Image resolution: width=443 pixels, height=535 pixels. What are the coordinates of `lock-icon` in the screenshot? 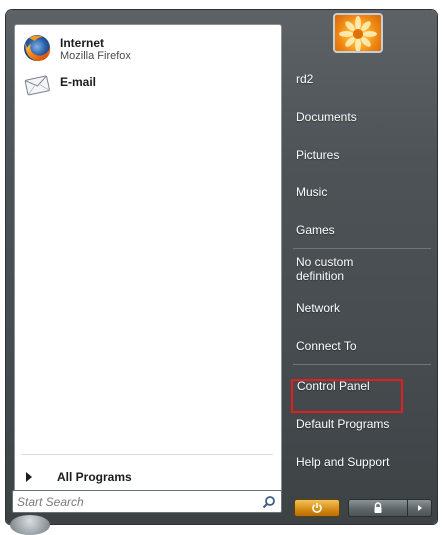 It's located at (378, 507).